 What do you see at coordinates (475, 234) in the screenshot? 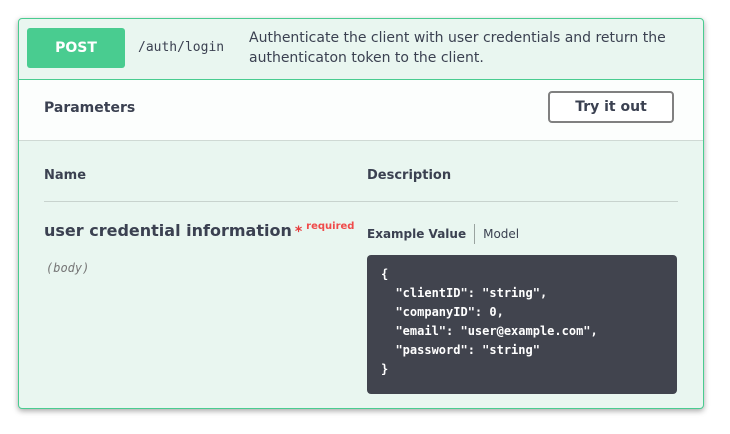
I see `tab-separator` at bounding box center [475, 234].